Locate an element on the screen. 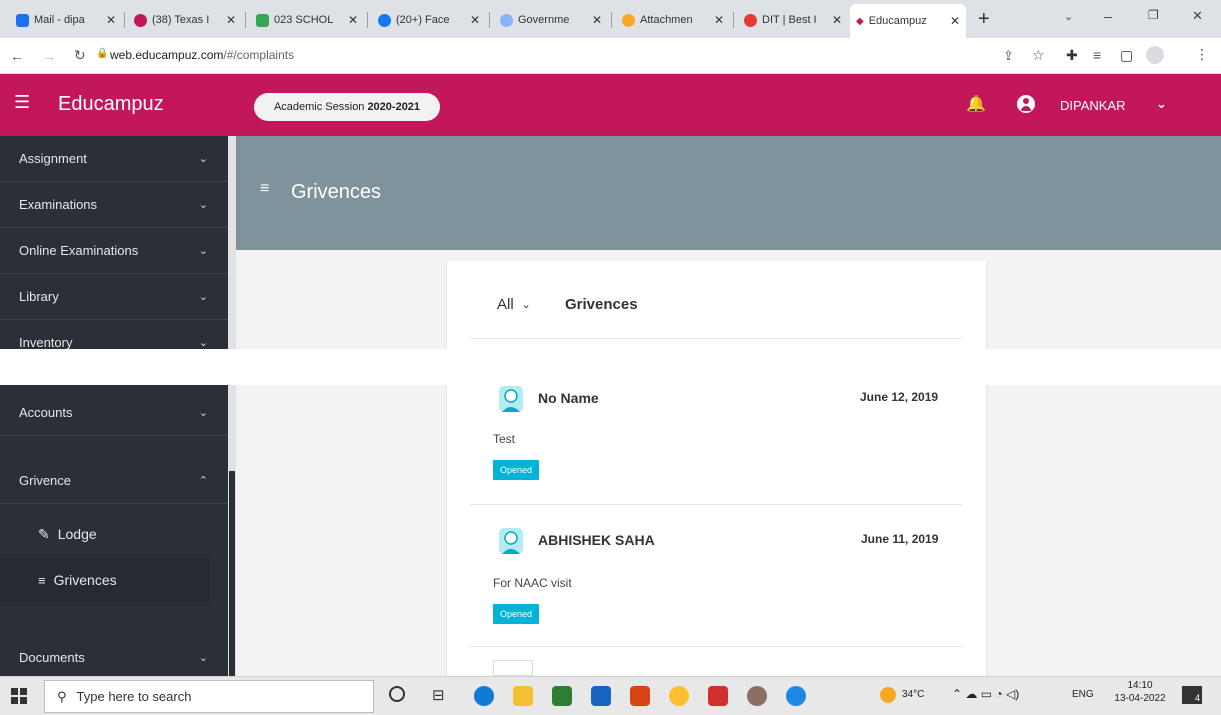 The height and width of the screenshot is (715, 1221). url-field: web.educampuz.com/#/complaints is located at coordinates (202, 55).